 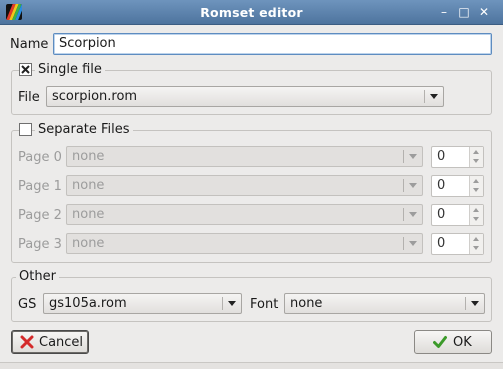 What do you see at coordinates (457, 186) in the screenshot?
I see `page-1-spinbox: 0` at bounding box center [457, 186].